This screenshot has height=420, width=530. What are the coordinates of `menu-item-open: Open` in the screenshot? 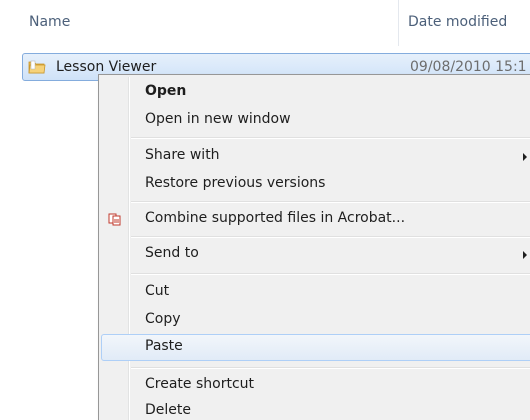 It's located at (315, 92).